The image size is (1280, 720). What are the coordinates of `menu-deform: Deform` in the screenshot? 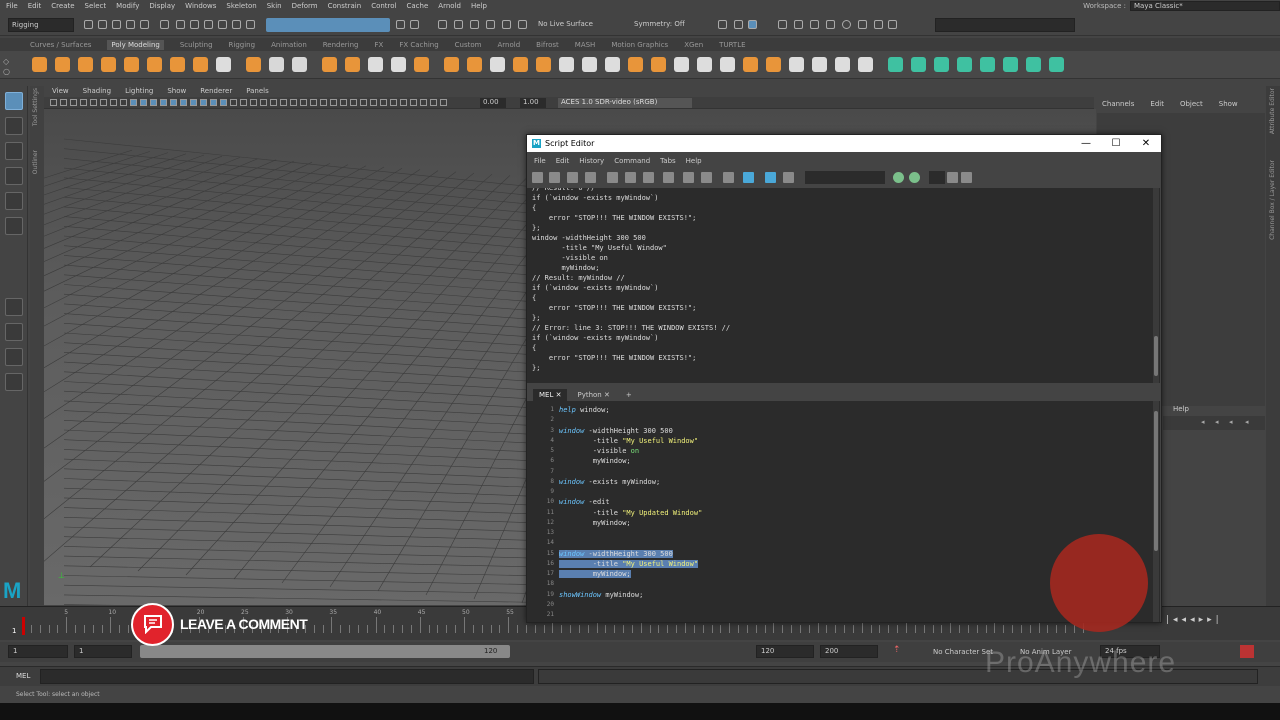 It's located at (305, 6).